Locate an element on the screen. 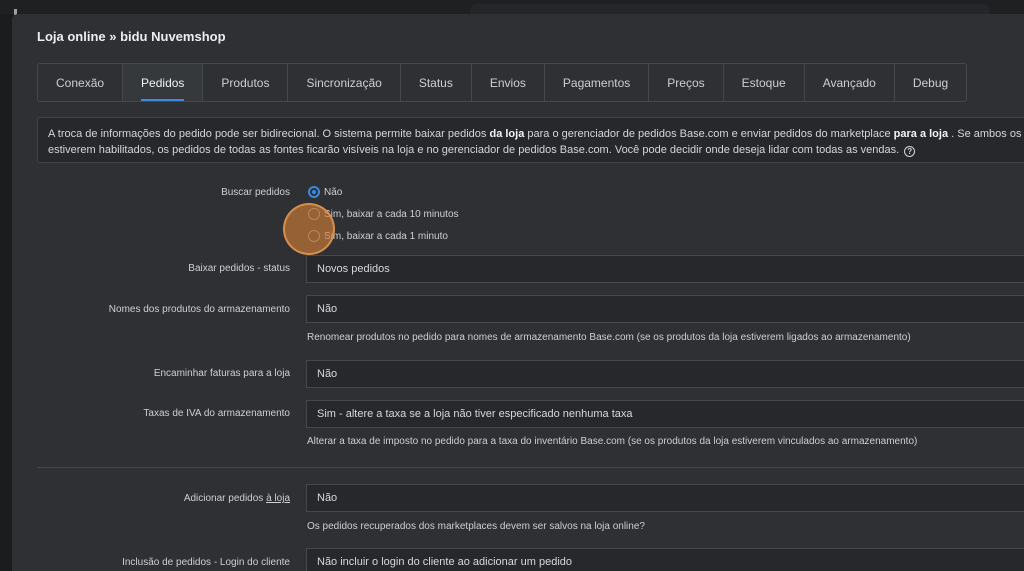 This screenshot has height=571, width=1024. fetch-orders-option-1min: Sim, baixar a cada 1 minuto is located at coordinates (378, 236).